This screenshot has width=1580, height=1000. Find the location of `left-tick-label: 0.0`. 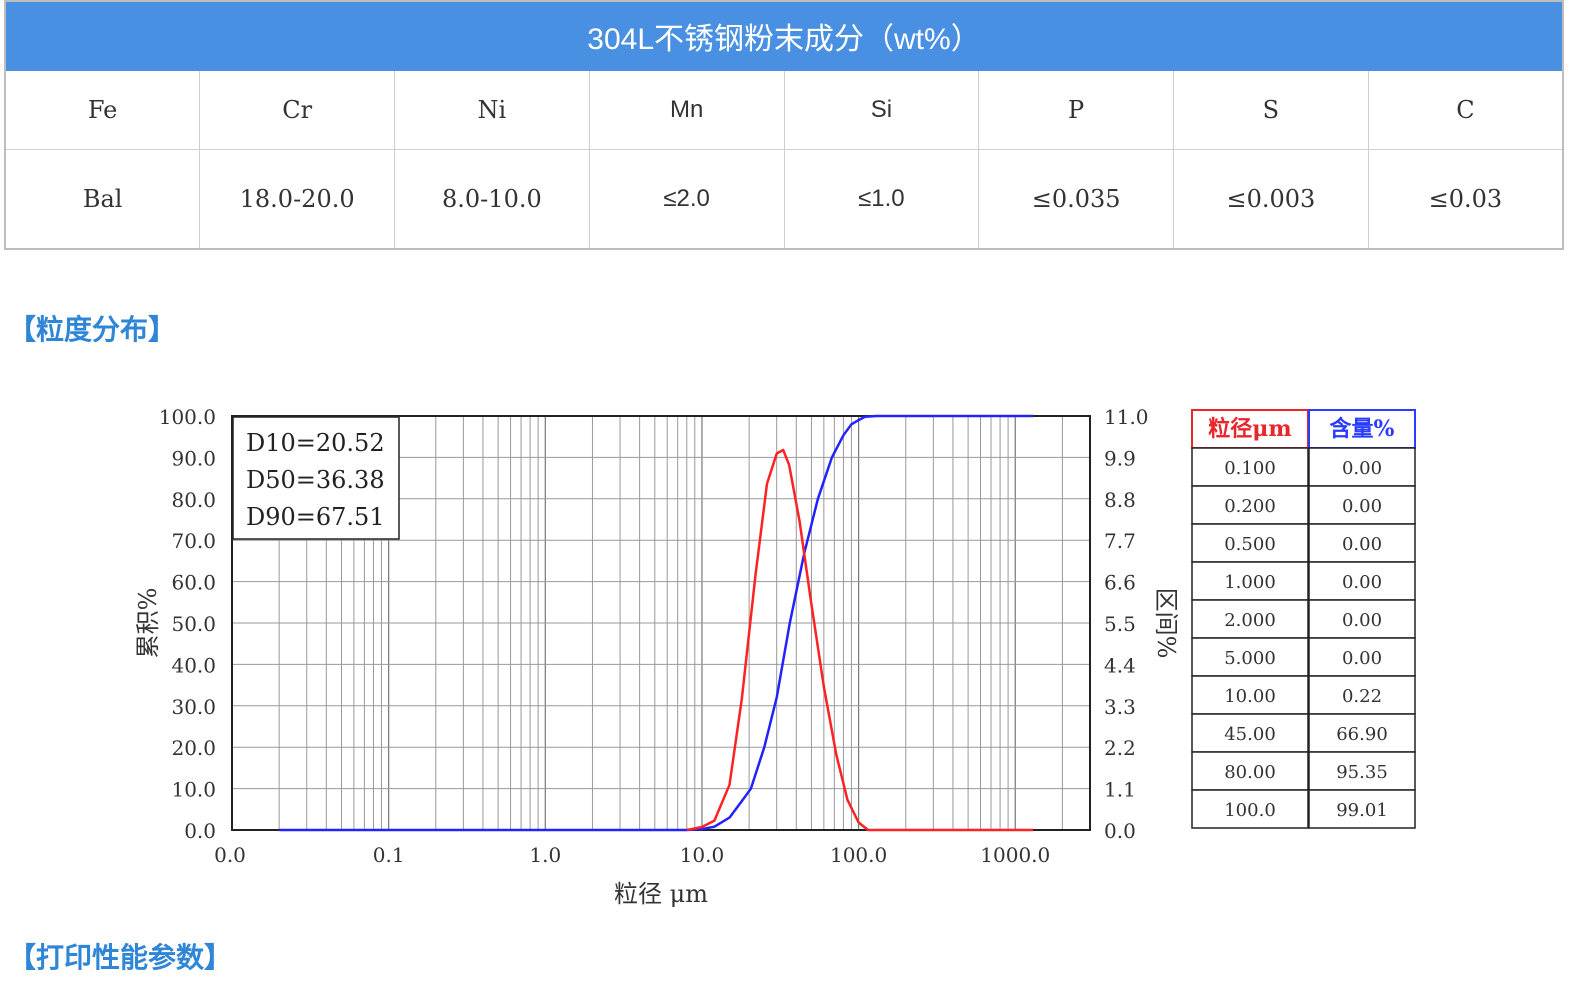

left-tick-label: 0.0 is located at coordinates (200, 831).